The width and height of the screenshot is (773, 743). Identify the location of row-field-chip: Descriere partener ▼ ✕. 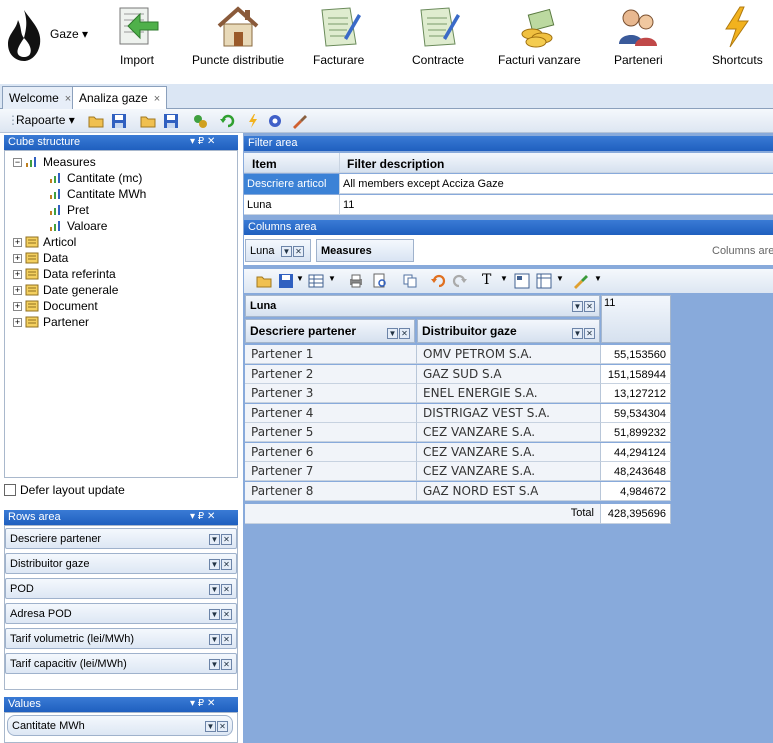
(121, 538).